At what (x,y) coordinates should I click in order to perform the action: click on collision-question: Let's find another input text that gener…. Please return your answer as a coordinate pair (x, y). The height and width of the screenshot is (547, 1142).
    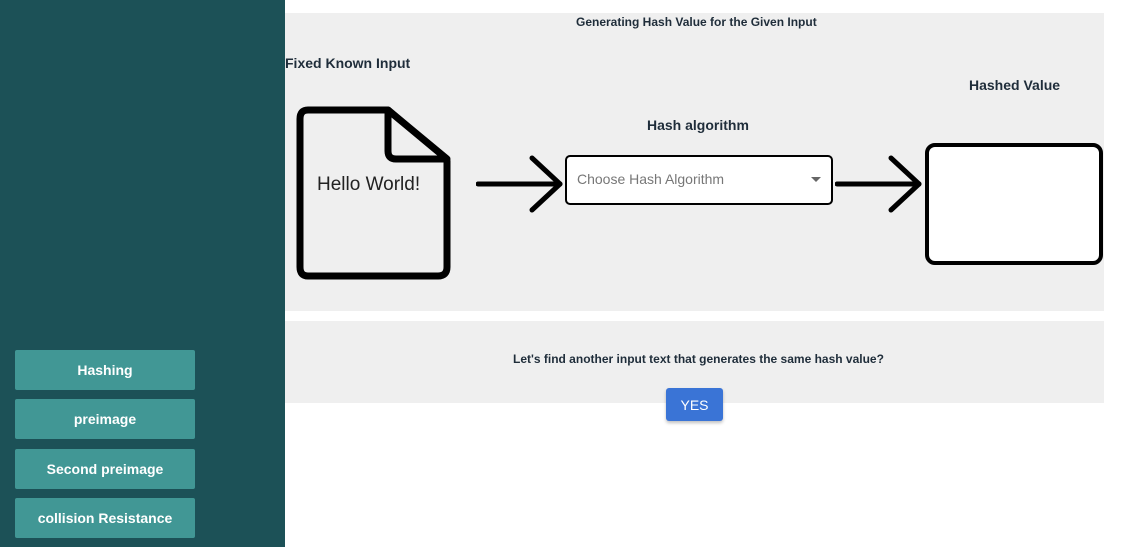
    Looking at the image, I should click on (698, 359).